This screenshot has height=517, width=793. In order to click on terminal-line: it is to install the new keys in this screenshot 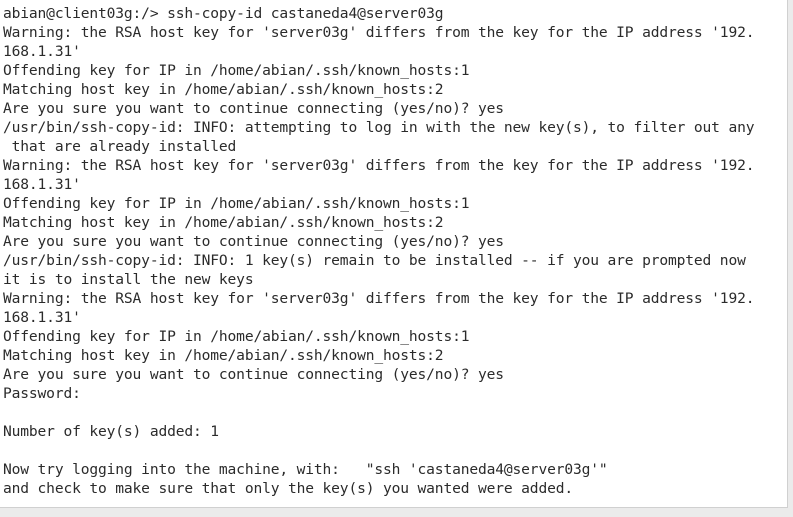, I will do `click(128, 279)`.